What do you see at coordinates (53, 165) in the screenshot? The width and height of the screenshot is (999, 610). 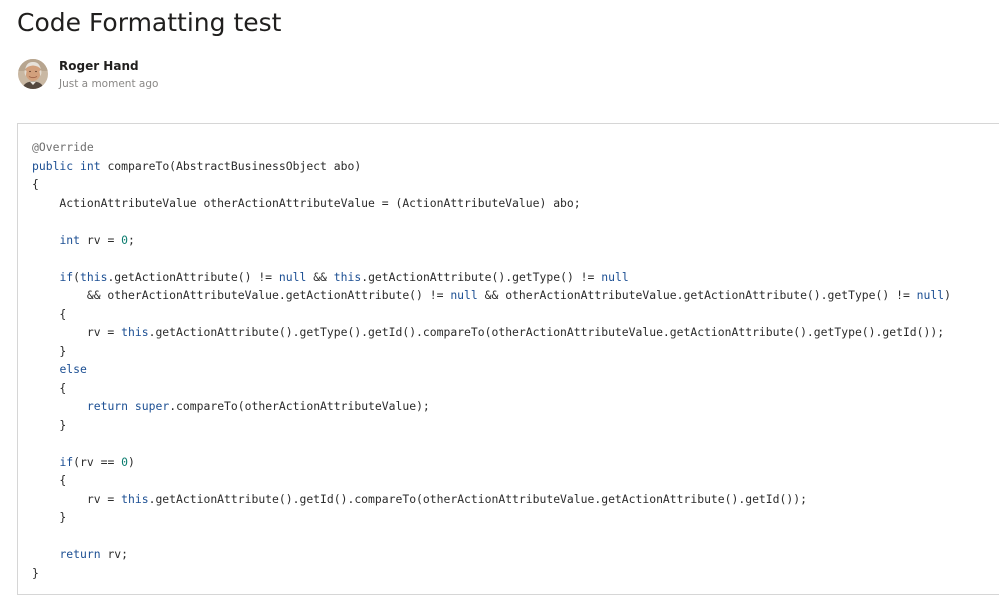 I see `code-keyword: public` at bounding box center [53, 165].